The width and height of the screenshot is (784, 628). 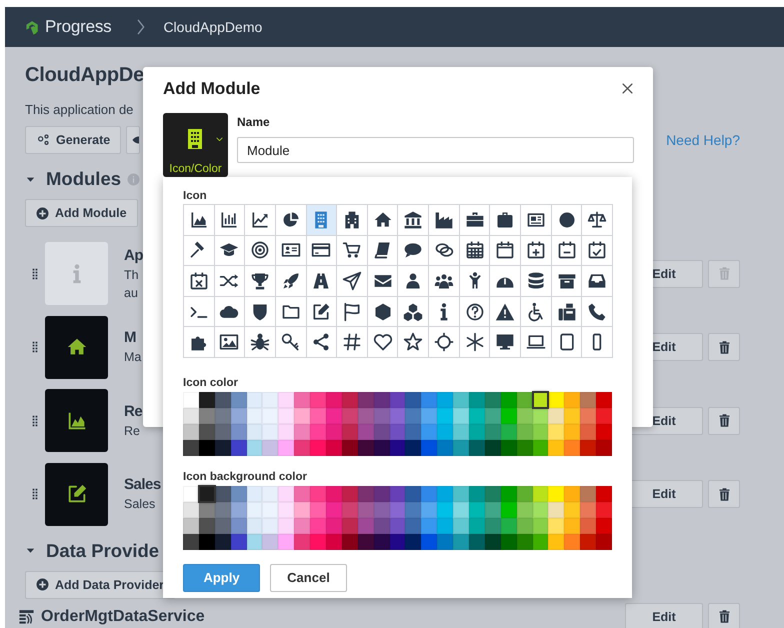 What do you see at coordinates (308, 578) in the screenshot?
I see `cancel-button: Cancel` at bounding box center [308, 578].